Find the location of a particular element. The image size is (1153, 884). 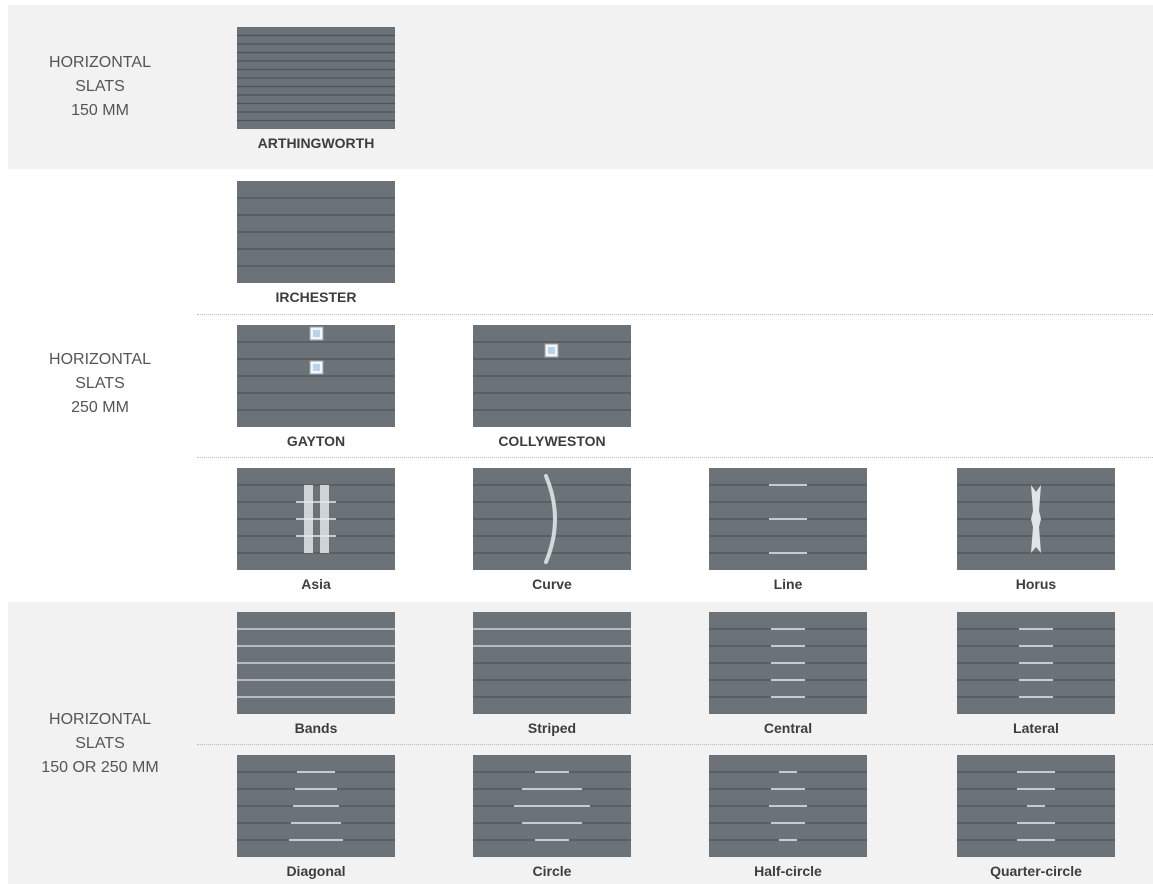

model-swatch-quarter-circle is located at coordinates (1036, 806).